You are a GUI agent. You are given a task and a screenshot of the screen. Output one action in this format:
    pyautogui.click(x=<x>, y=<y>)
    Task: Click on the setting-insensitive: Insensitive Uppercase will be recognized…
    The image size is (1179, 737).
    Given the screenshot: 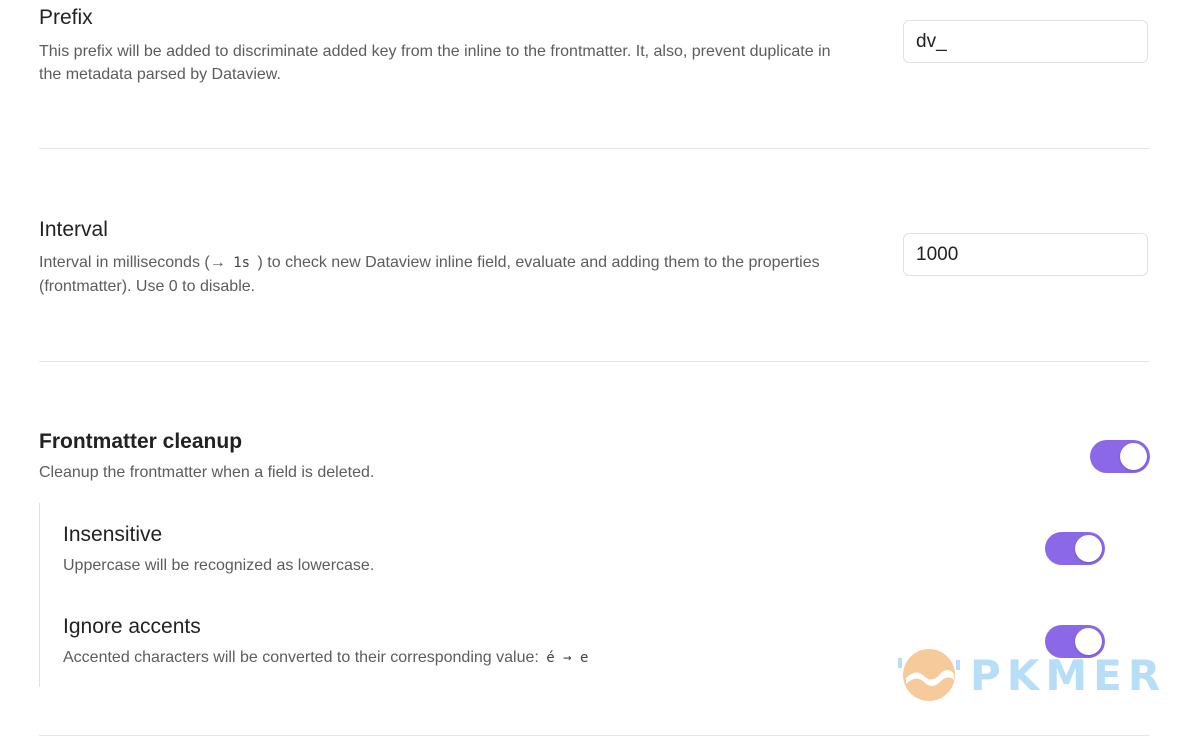 What is the action you would take?
    pyautogui.click(x=606, y=549)
    